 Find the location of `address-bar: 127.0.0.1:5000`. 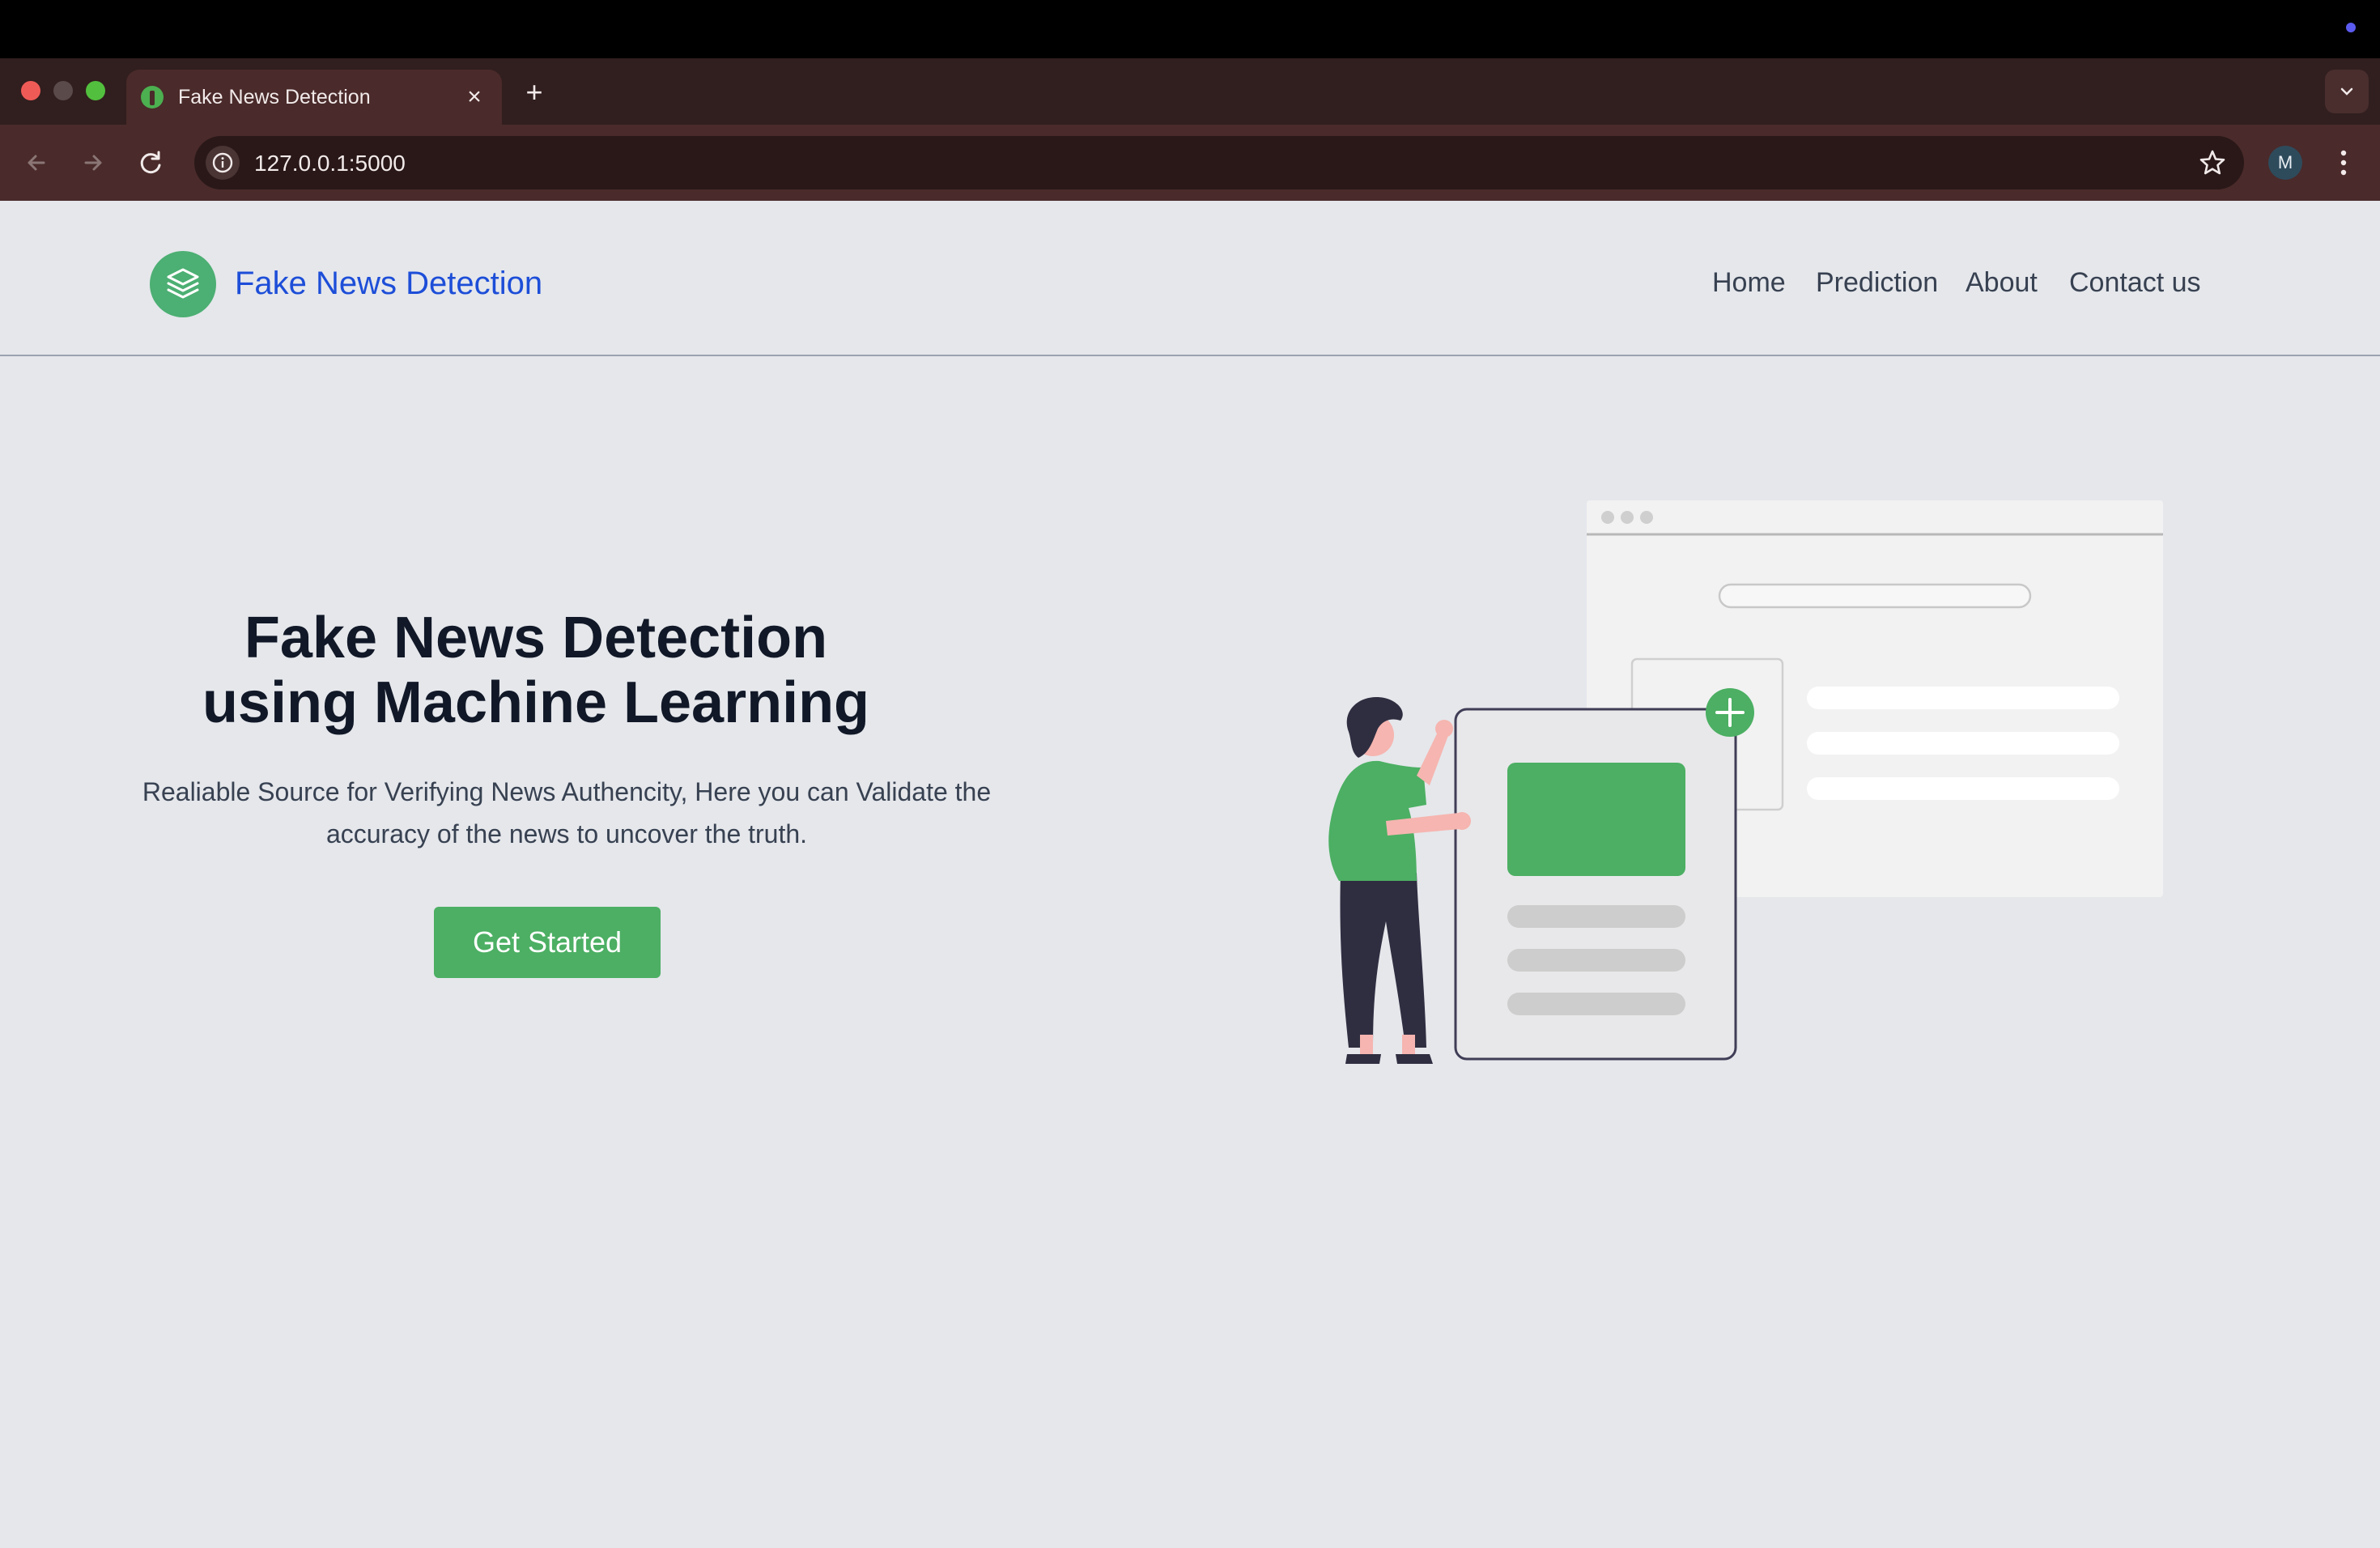

address-bar: 127.0.0.1:5000 is located at coordinates (1219, 162).